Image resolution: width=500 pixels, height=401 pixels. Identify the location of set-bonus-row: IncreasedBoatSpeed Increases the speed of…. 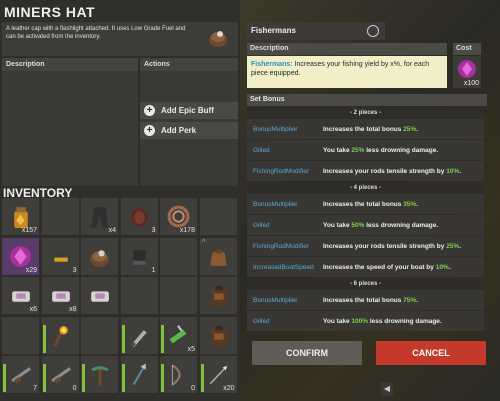
(365, 267).